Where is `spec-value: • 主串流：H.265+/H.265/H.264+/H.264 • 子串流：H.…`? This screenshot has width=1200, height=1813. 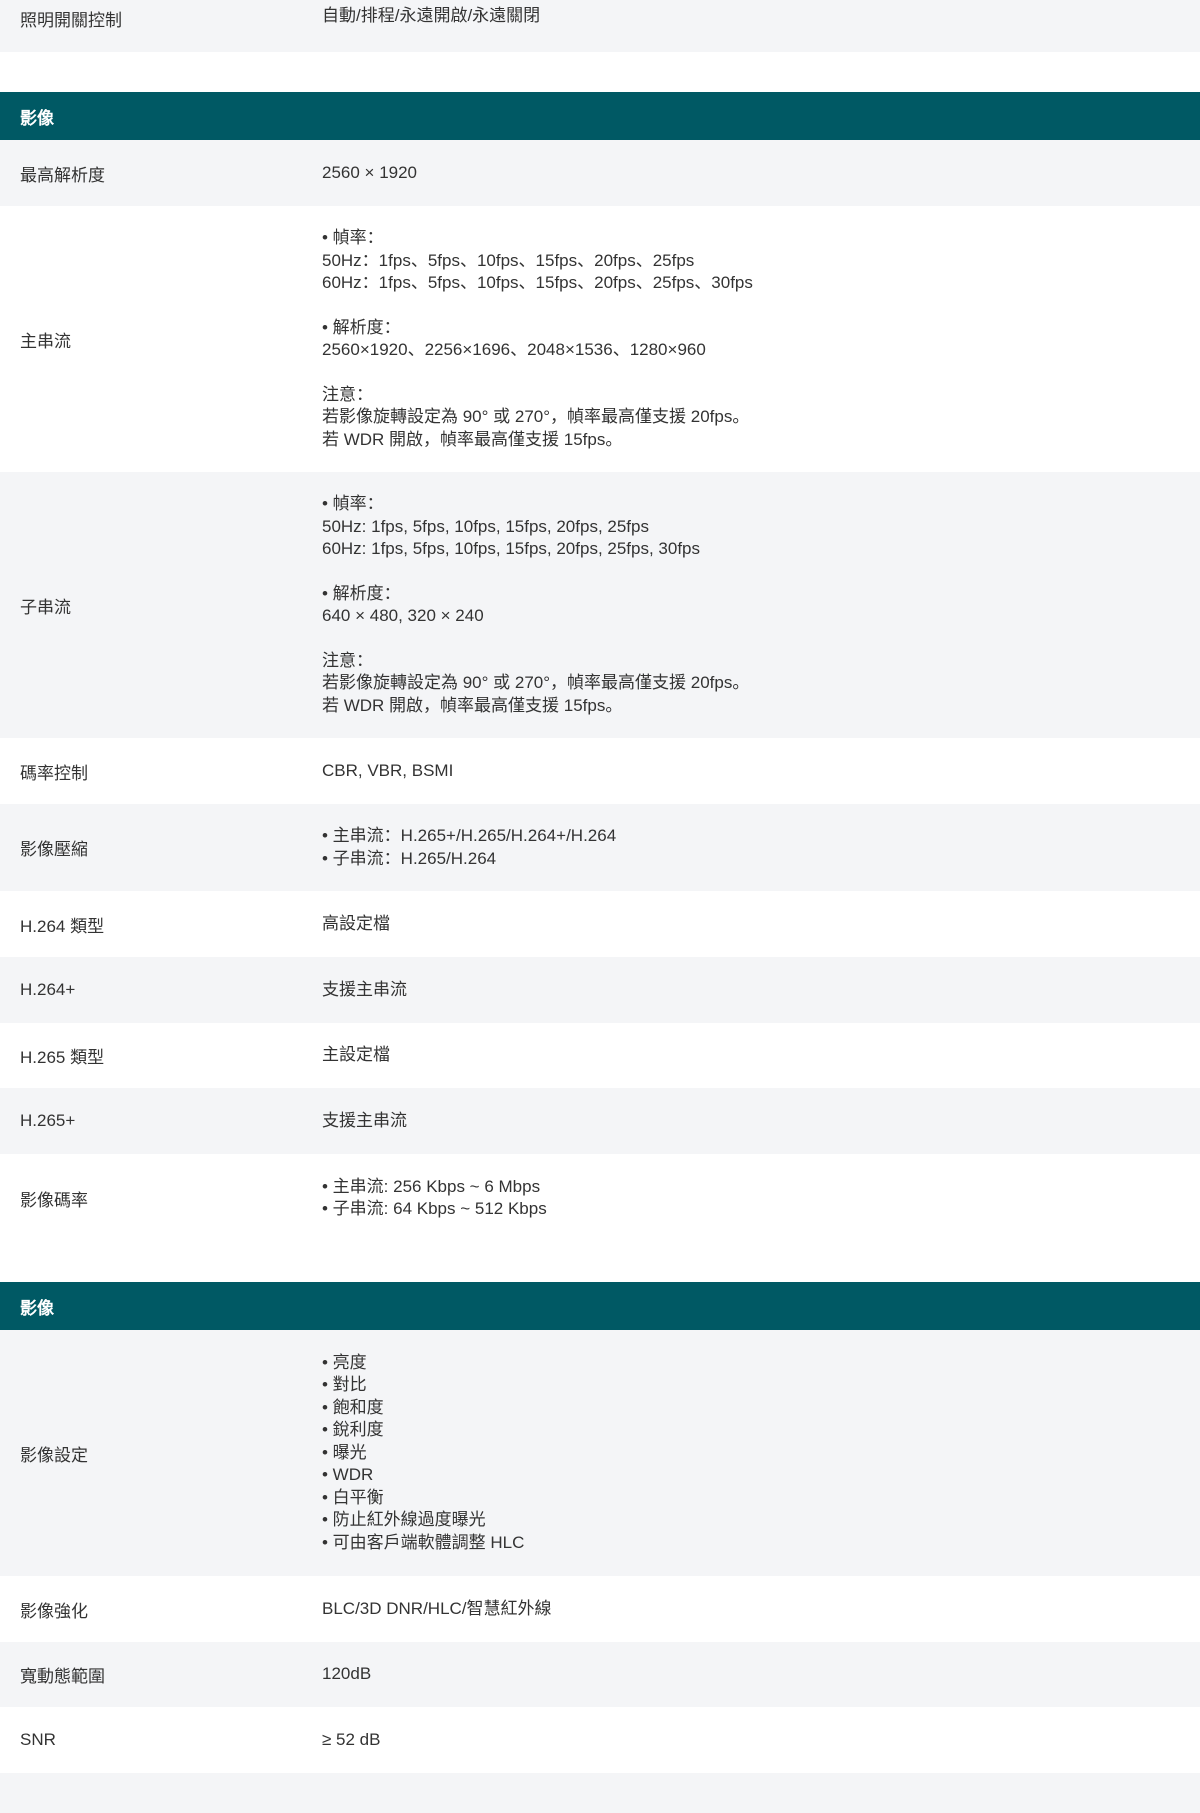 spec-value: • 主串流：H.265+/H.265/H.264+/H.264 • 子串流：H.… is located at coordinates (761, 847).